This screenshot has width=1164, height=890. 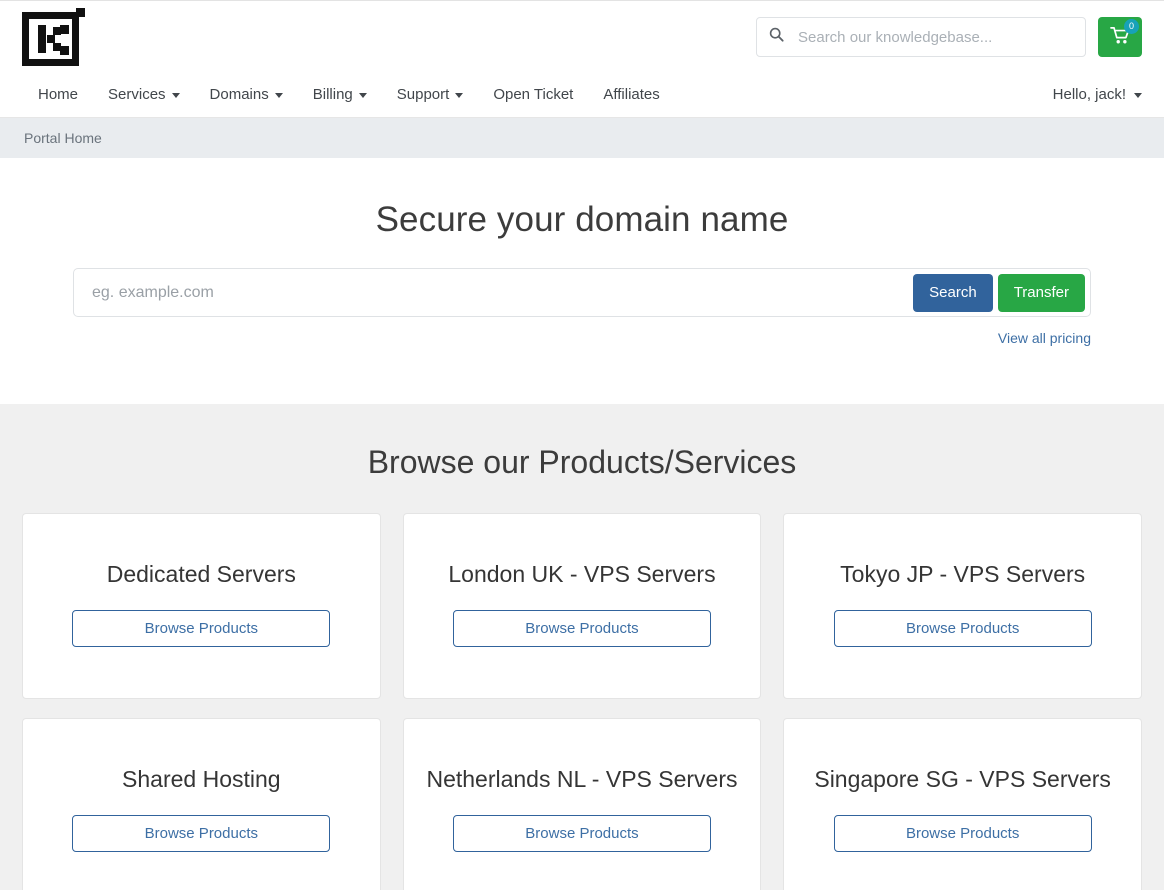 I want to click on user-greeting-label: Hello, jack!, so click(x=1089, y=94).